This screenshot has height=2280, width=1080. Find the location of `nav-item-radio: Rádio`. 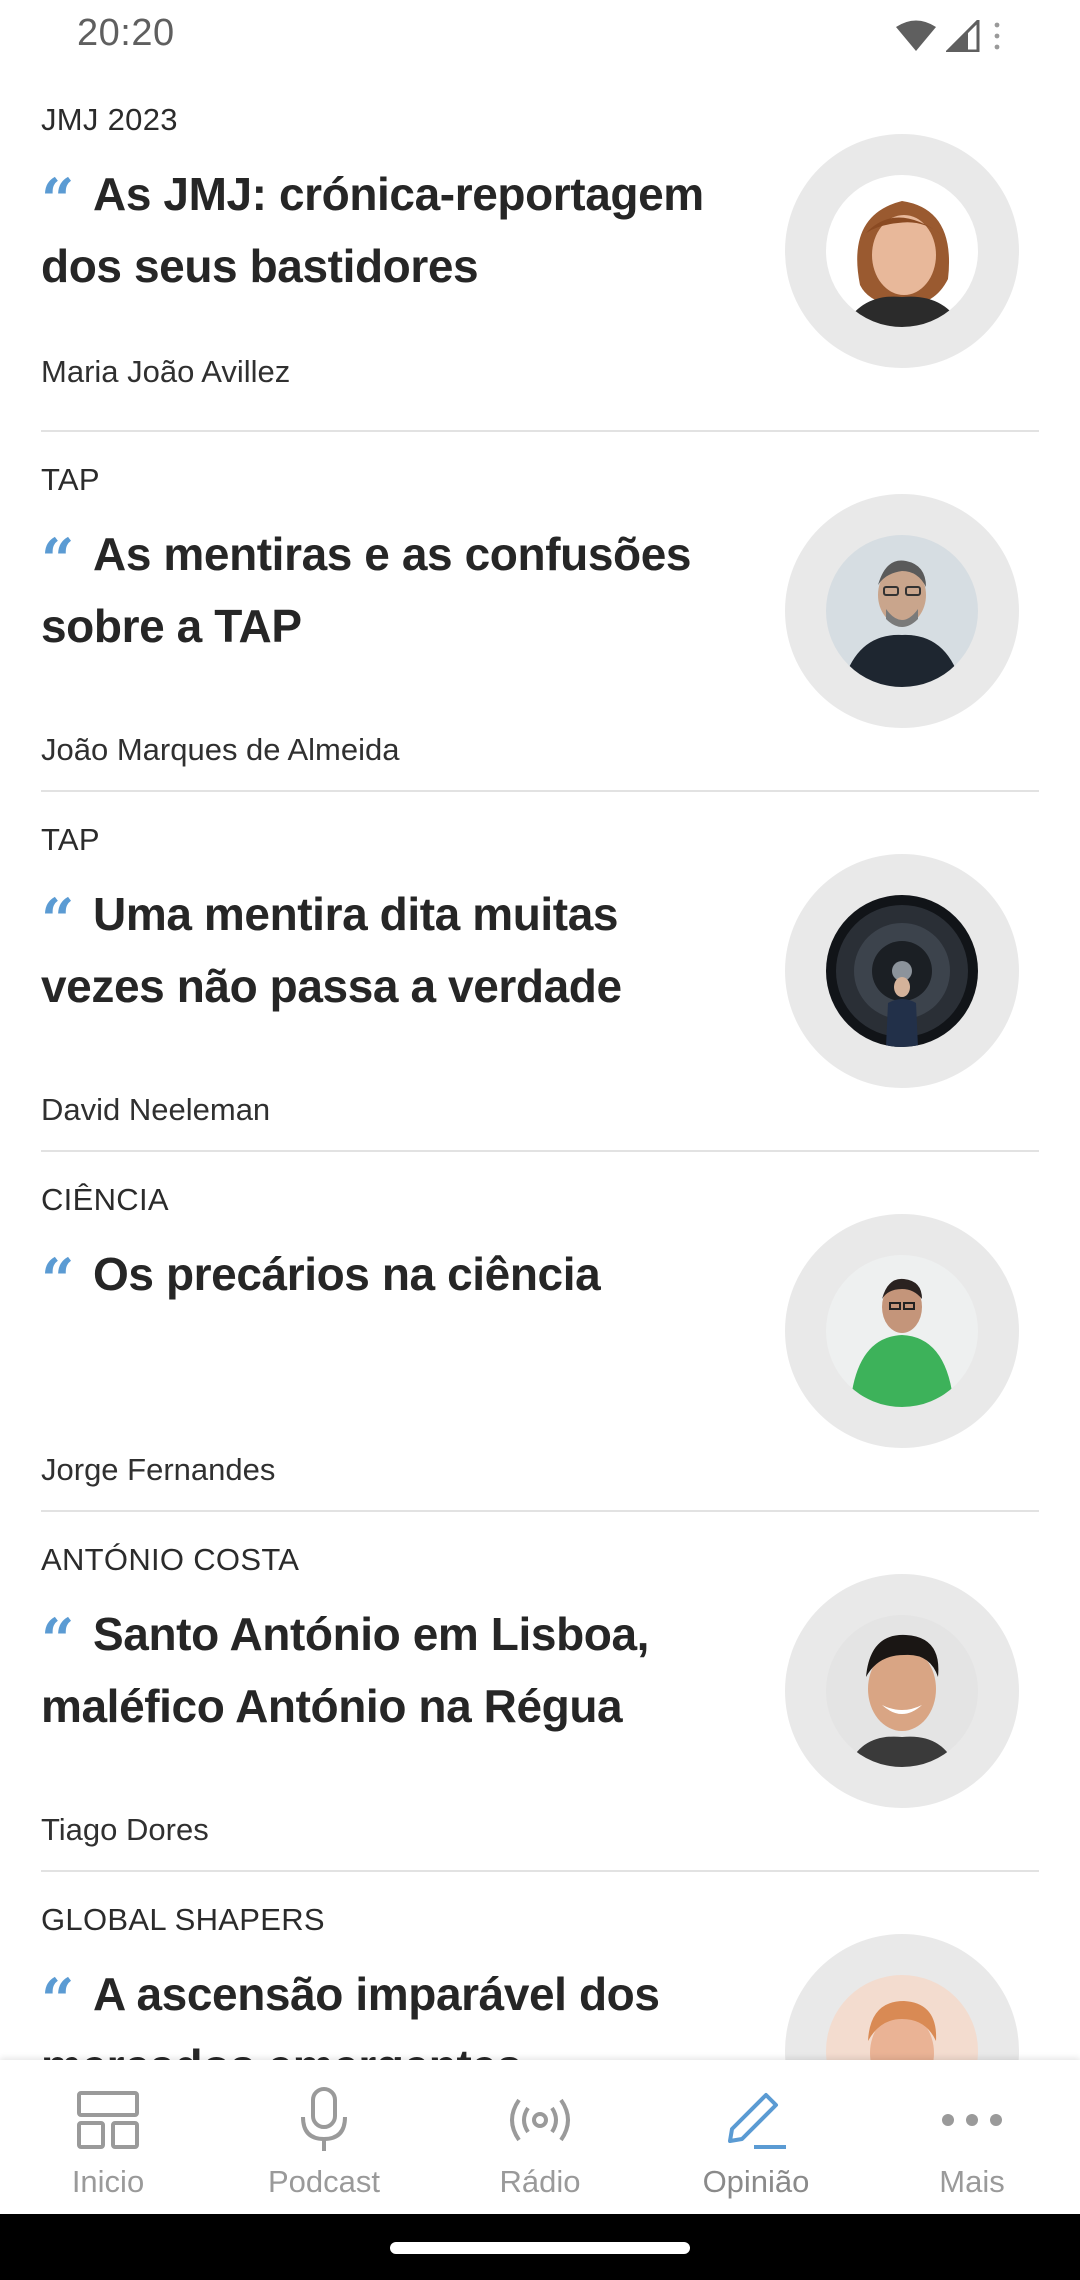

nav-item-radio: Rádio is located at coordinates (540, 2137).